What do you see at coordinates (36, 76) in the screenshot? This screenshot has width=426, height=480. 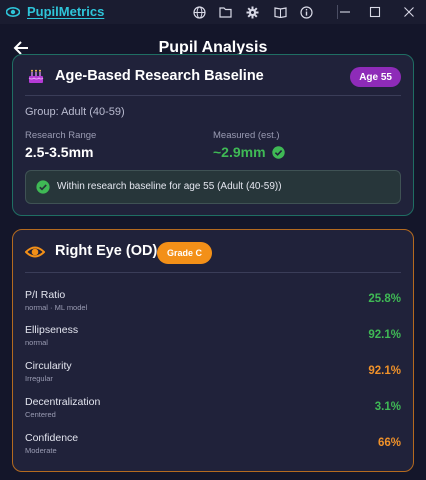 I see `cake-icon` at bounding box center [36, 76].